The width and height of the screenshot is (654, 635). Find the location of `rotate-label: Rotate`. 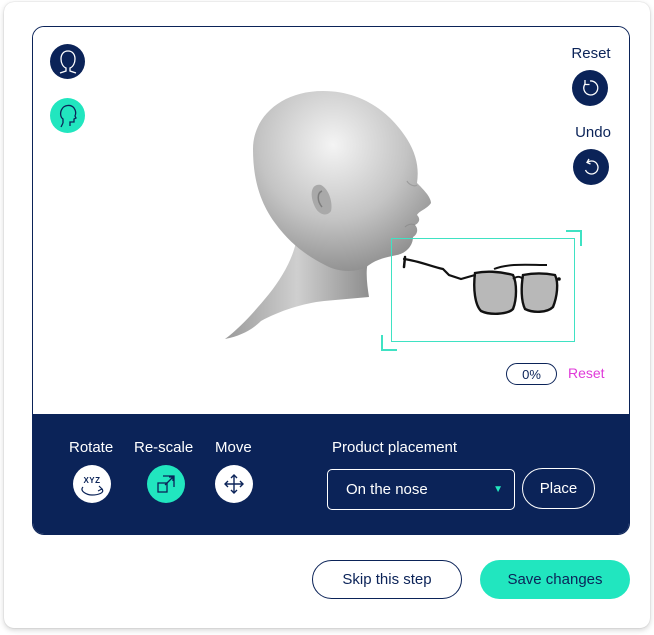

rotate-label: Rotate is located at coordinates (91, 447).